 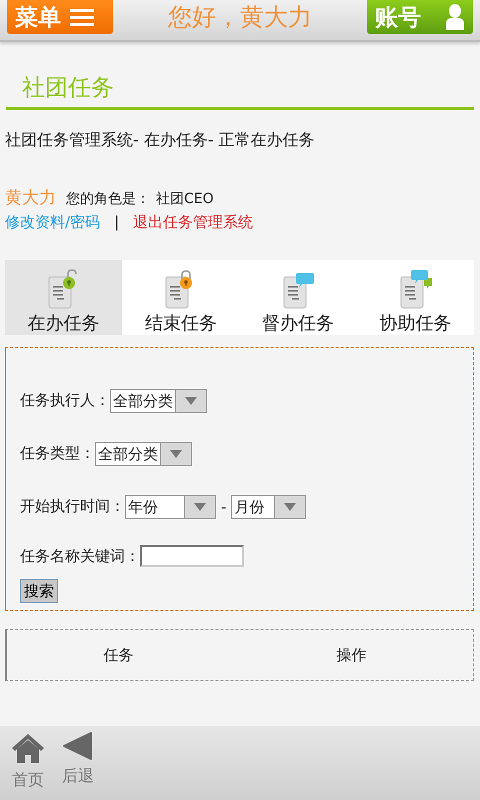 I want to click on dropdown: 月份, so click(x=268, y=506).